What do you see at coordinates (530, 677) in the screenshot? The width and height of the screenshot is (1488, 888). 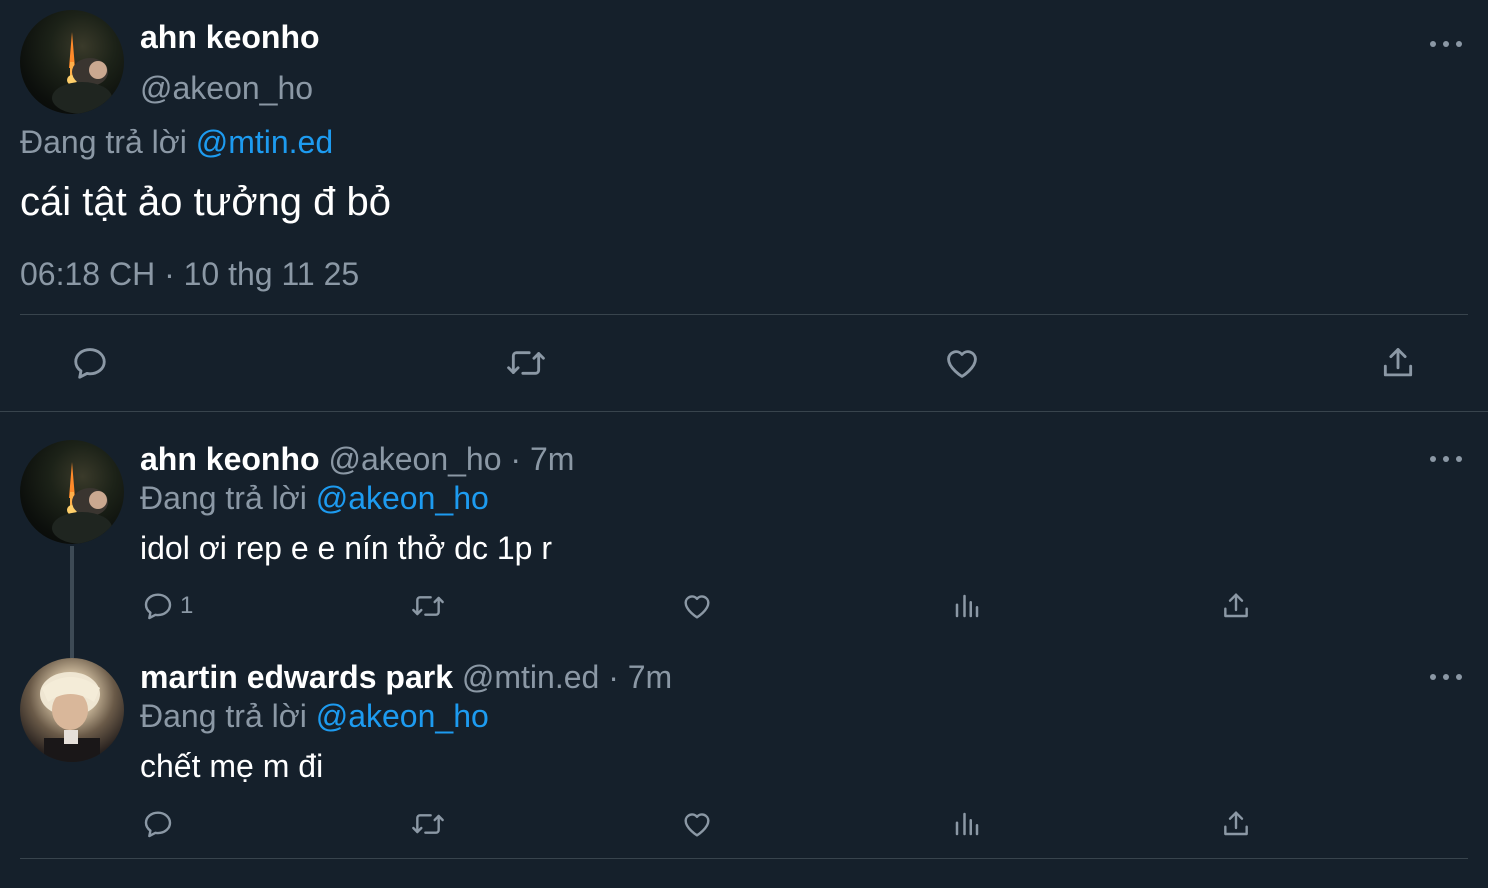 I see `reply2-handle: @mtin.ed` at bounding box center [530, 677].